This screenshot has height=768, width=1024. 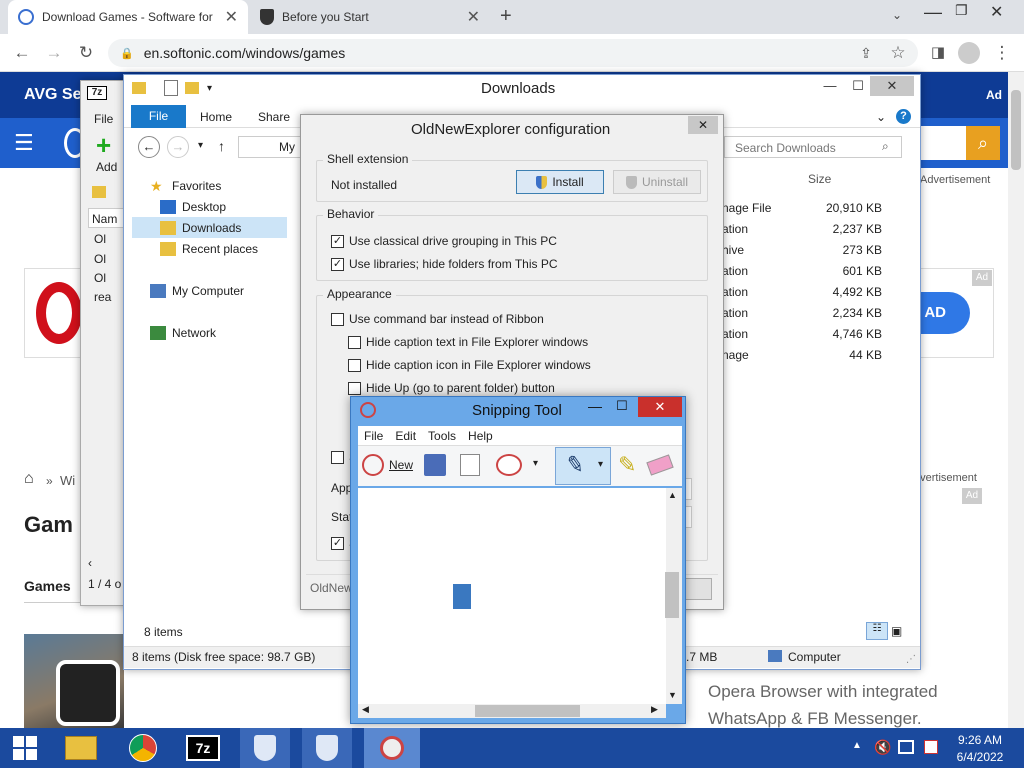 I want to click on column-header-size: Size, so click(x=819, y=179).